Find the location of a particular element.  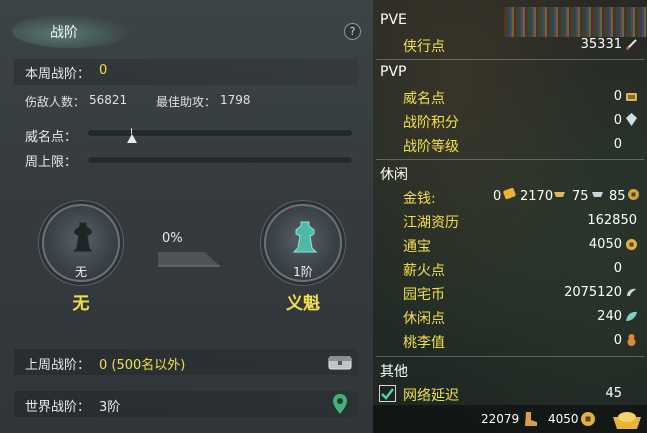

silver-icon is located at coordinates (597, 194).